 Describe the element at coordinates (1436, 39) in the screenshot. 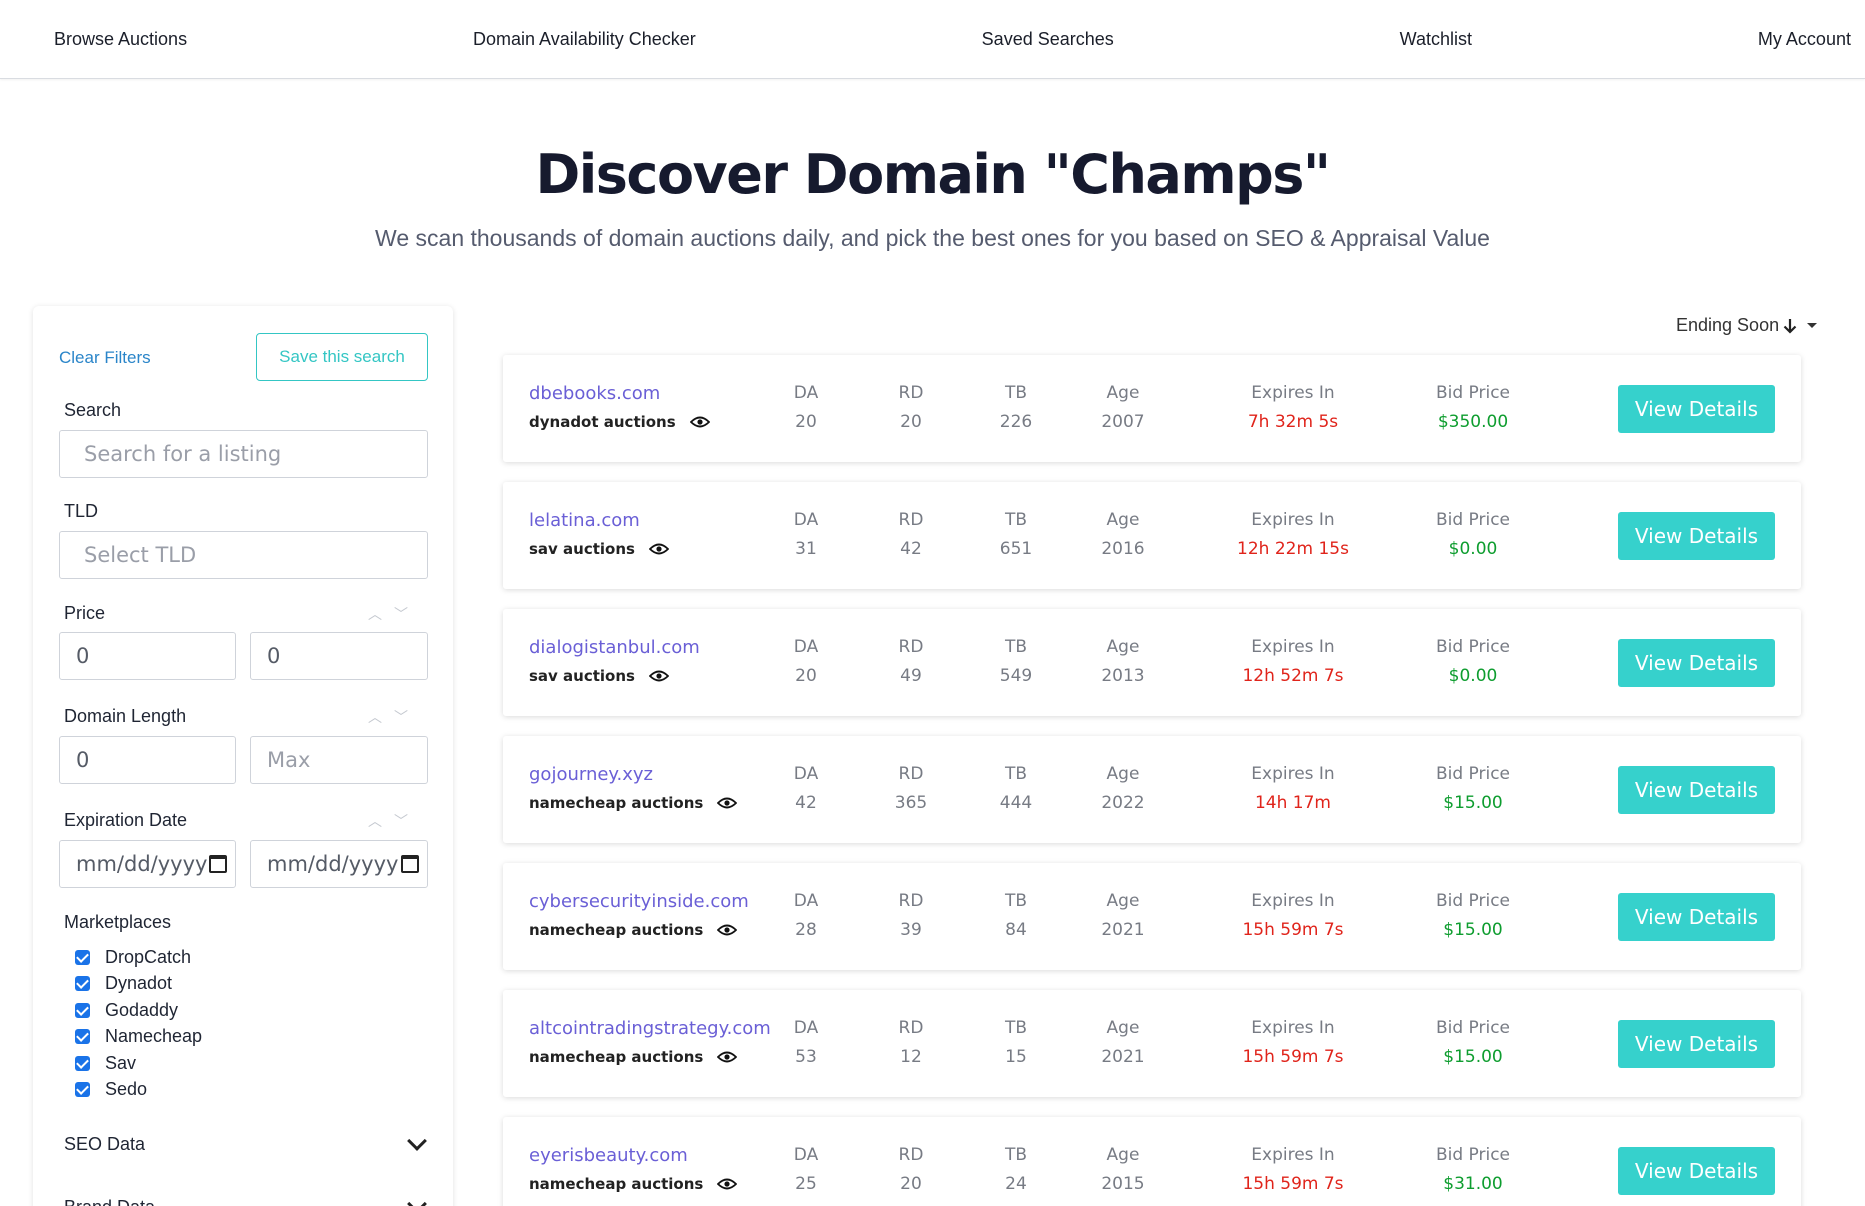

I see `nav-watchlist: Watchlist` at that location.